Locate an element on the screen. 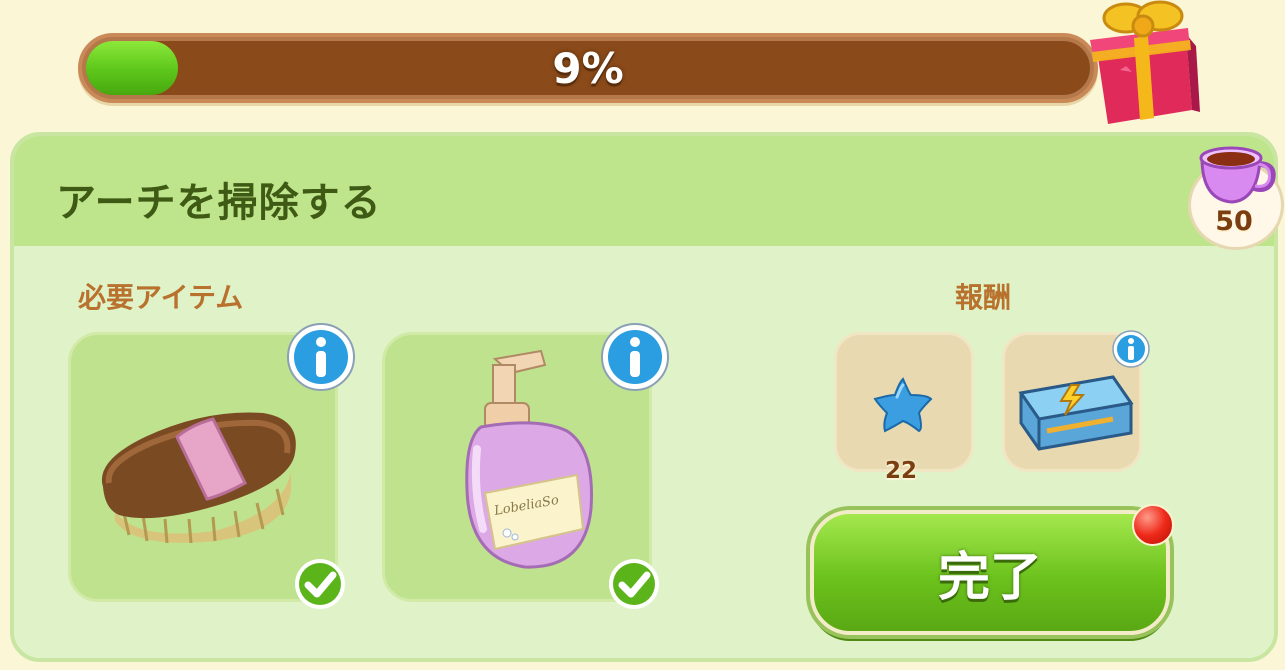  teacup-icon is located at coordinates (1237, 175).